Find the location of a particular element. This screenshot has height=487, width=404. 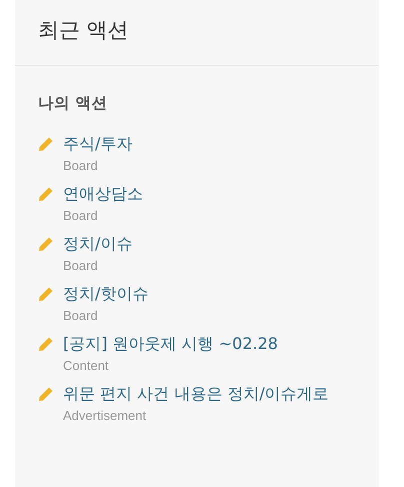

action-type: Content is located at coordinates (86, 365).